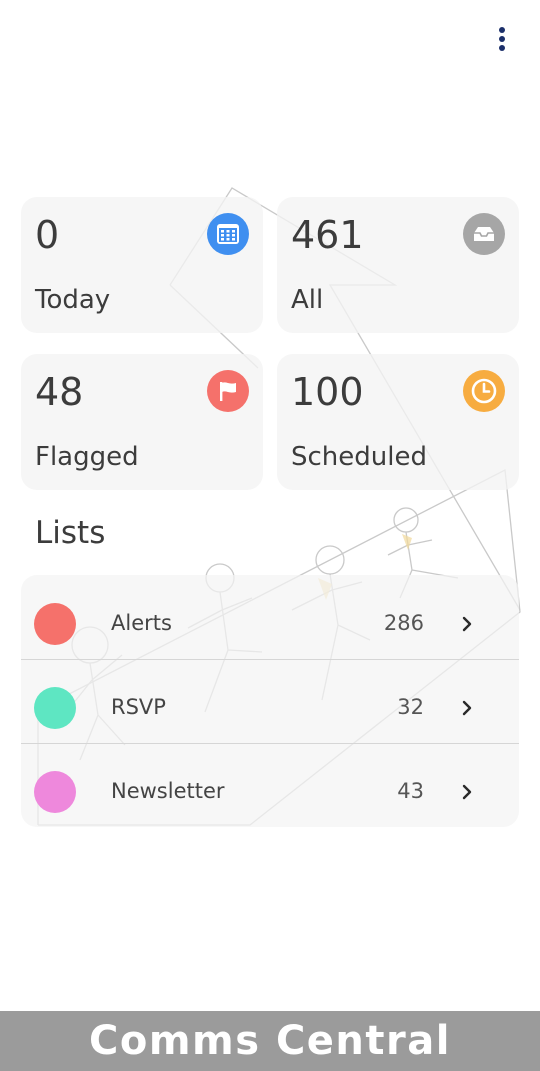 The width and height of the screenshot is (540, 1071). Describe the element at coordinates (141, 623) in the screenshot. I see `list-item-name: Alerts` at that location.